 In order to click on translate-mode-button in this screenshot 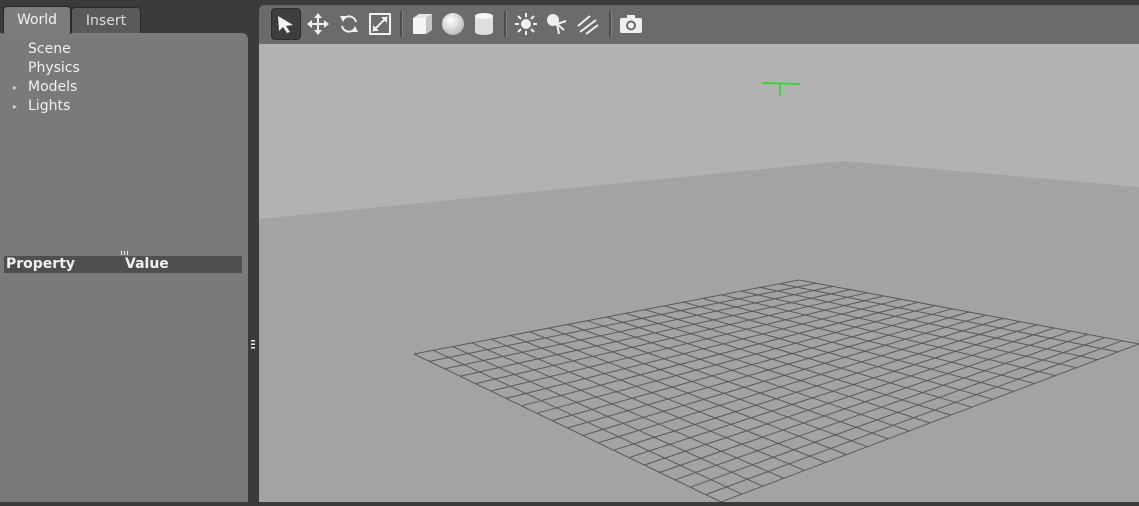, I will do `click(318, 24)`.